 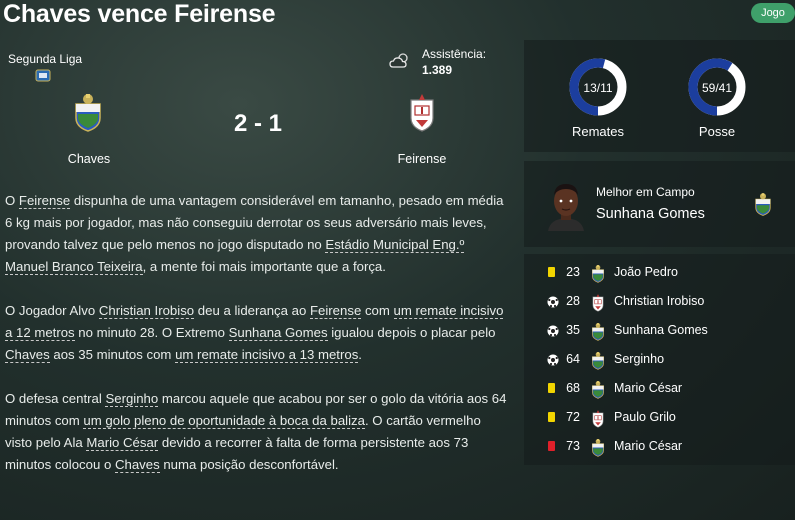 I want to click on red-card-icon, so click(x=551, y=446).